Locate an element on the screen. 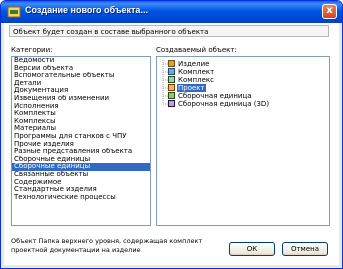 The image size is (343, 269). category-item: Исполнения is located at coordinates (81, 107).